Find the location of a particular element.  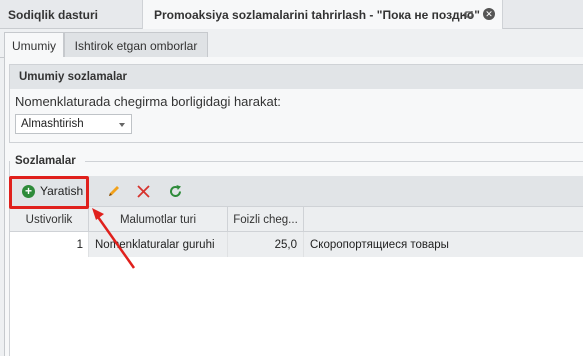

settings-group-title: Sozlamalar is located at coordinates (47, 161).